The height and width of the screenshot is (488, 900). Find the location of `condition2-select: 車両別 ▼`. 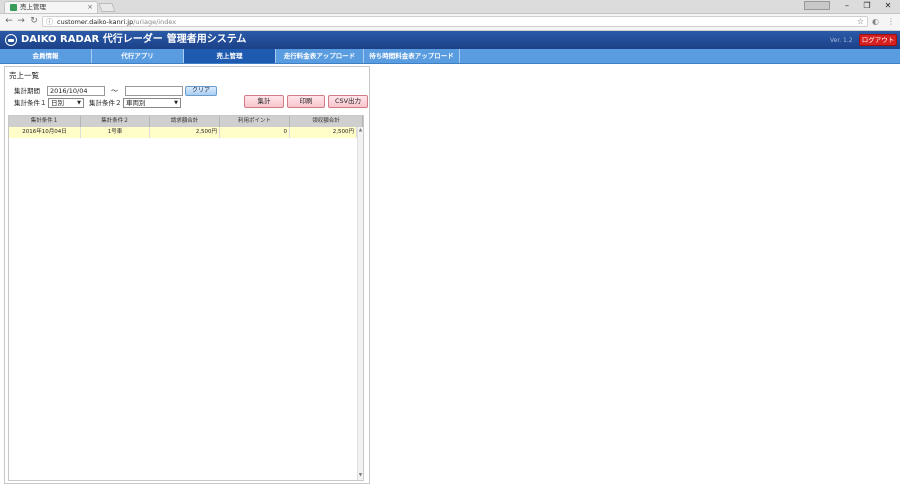

condition2-select: 車両別 ▼ is located at coordinates (152, 103).